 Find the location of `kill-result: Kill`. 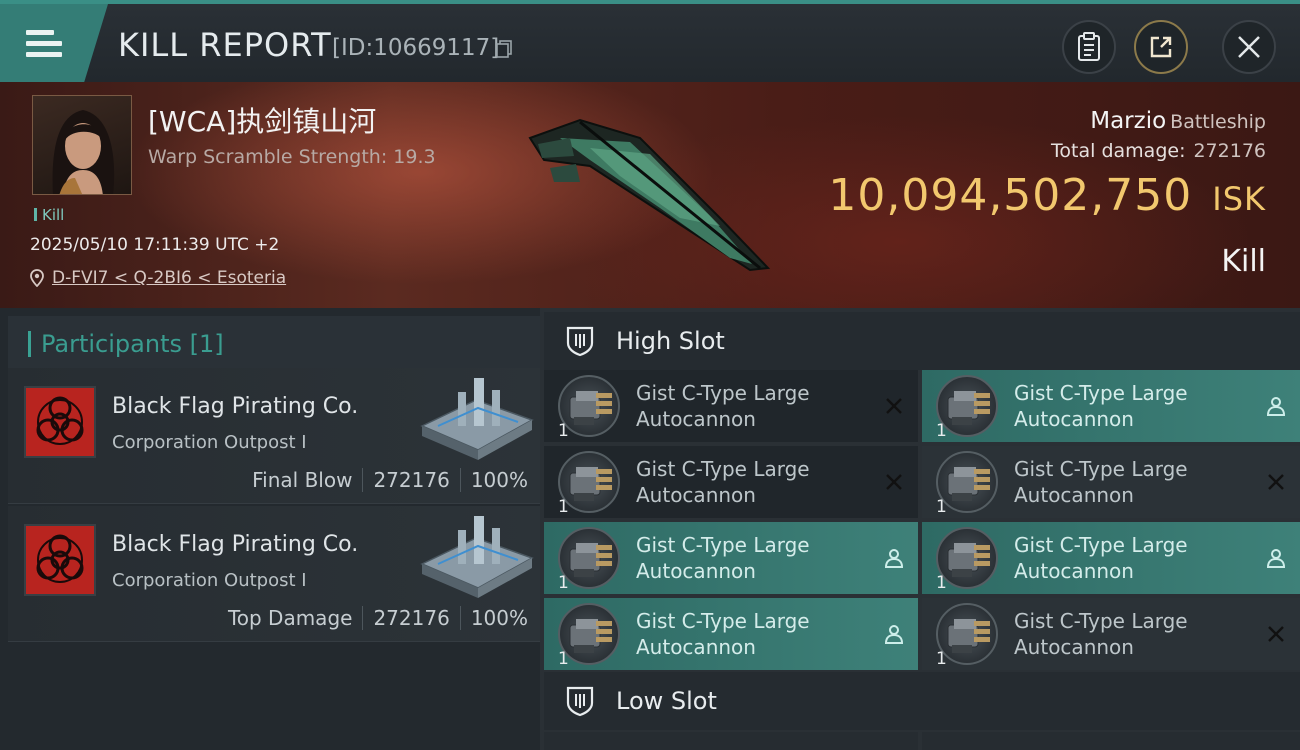

kill-result: Kill is located at coordinates (1243, 261).